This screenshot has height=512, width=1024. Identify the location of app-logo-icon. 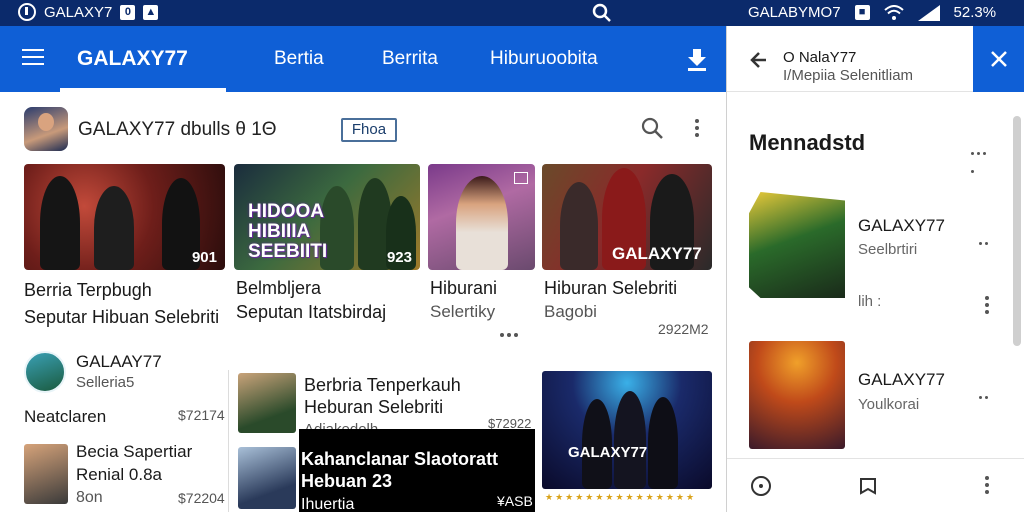
(27, 12).